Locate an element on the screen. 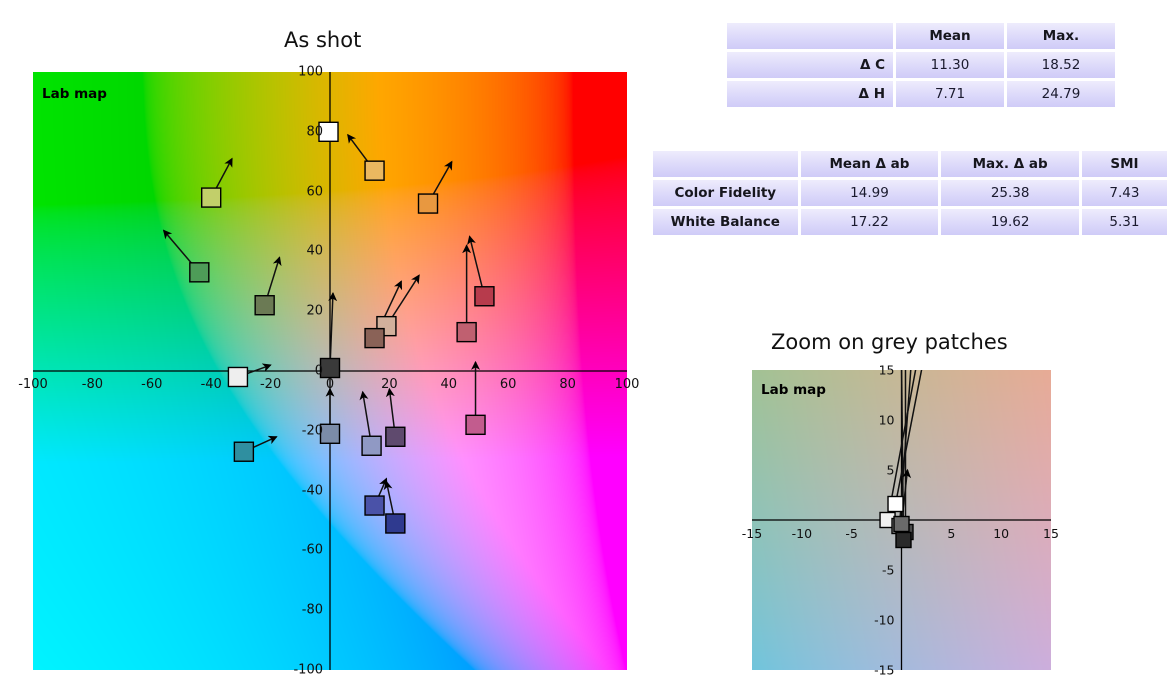  color-fidelity-row-label: Color Fidelity is located at coordinates (725, 193).